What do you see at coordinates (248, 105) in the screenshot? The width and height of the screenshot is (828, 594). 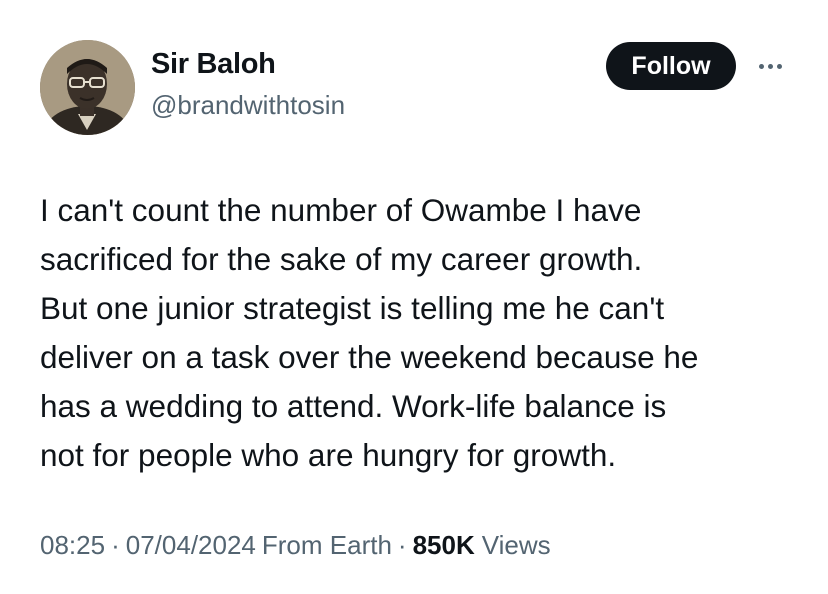 I see `author-handle: @brandwithtosin` at bounding box center [248, 105].